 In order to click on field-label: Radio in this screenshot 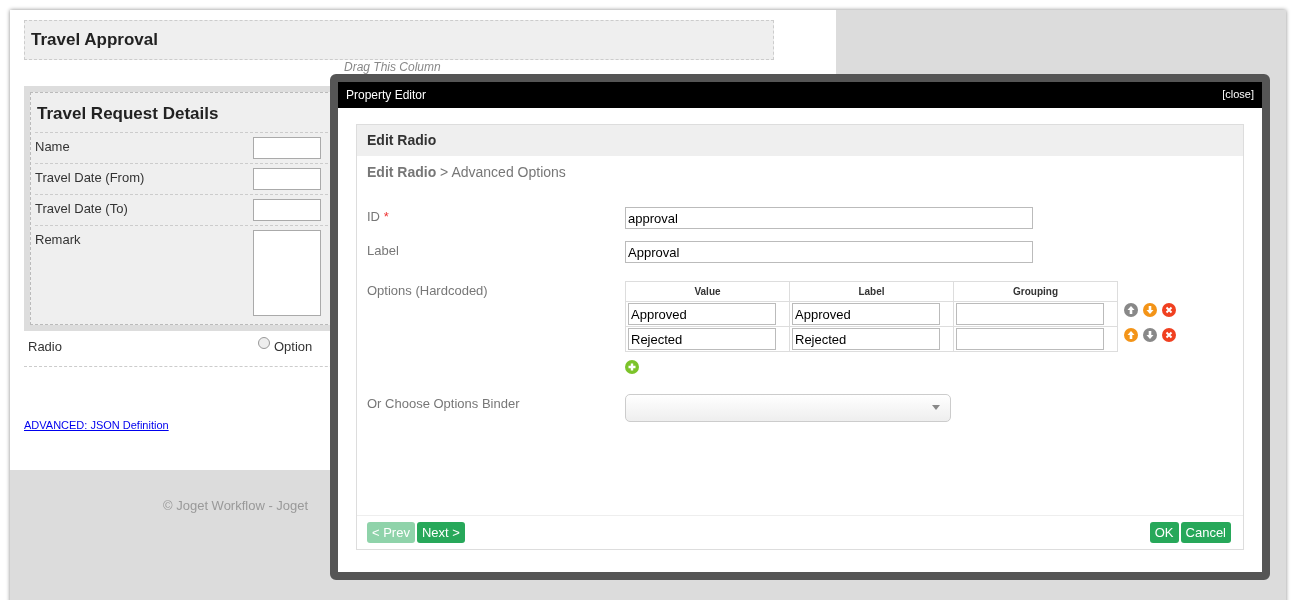, I will do `click(45, 347)`.